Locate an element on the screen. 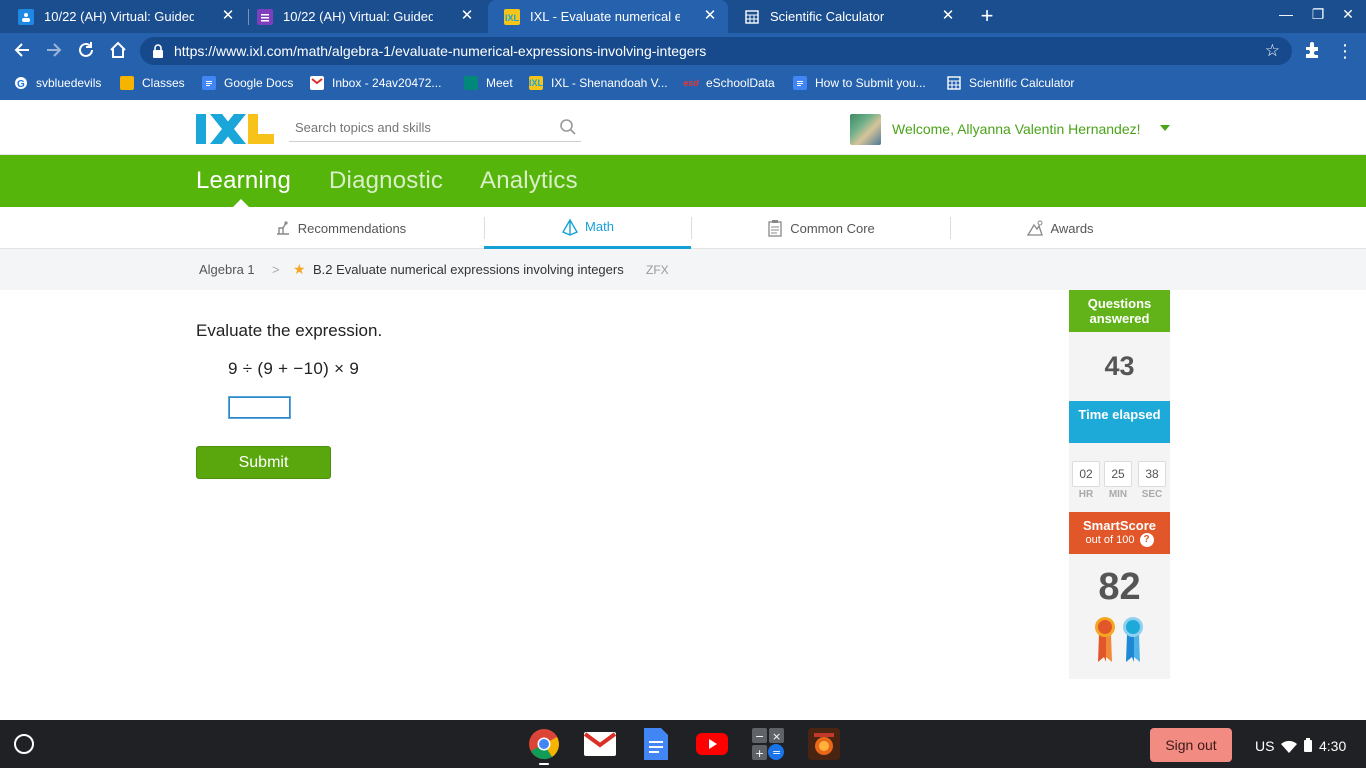 The height and width of the screenshot is (768, 1366). seconds-label: SEC is located at coordinates (1152, 494).